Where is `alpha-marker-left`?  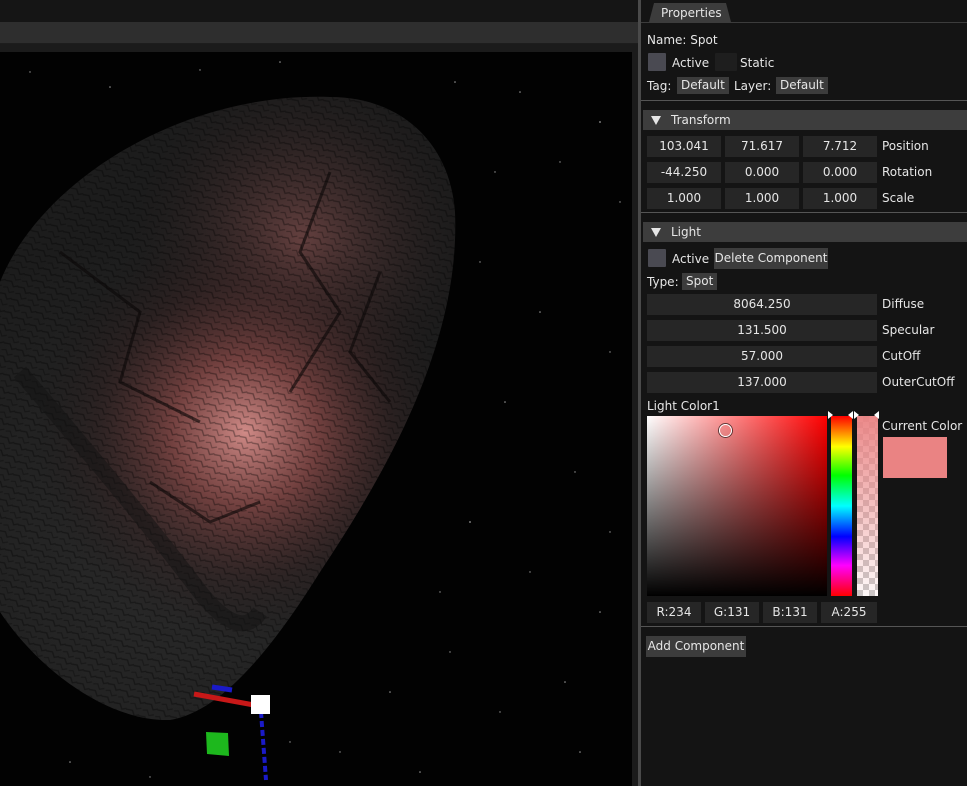
alpha-marker-left is located at coordinates (856, 415).